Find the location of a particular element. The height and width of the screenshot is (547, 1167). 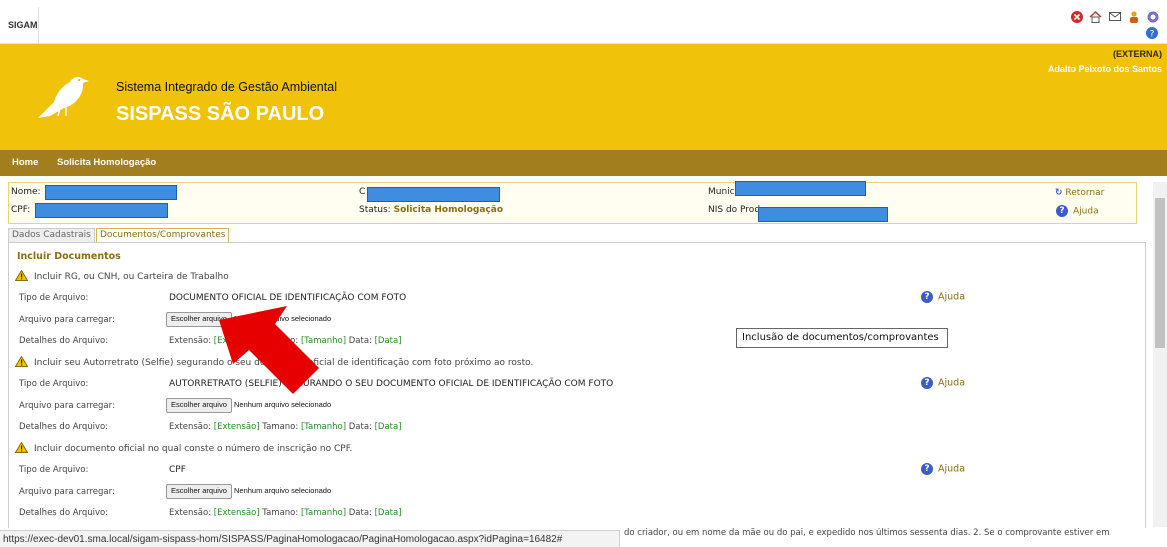

system-title: SISPASS SÃO PAULO is located at coordinates (220, 114).